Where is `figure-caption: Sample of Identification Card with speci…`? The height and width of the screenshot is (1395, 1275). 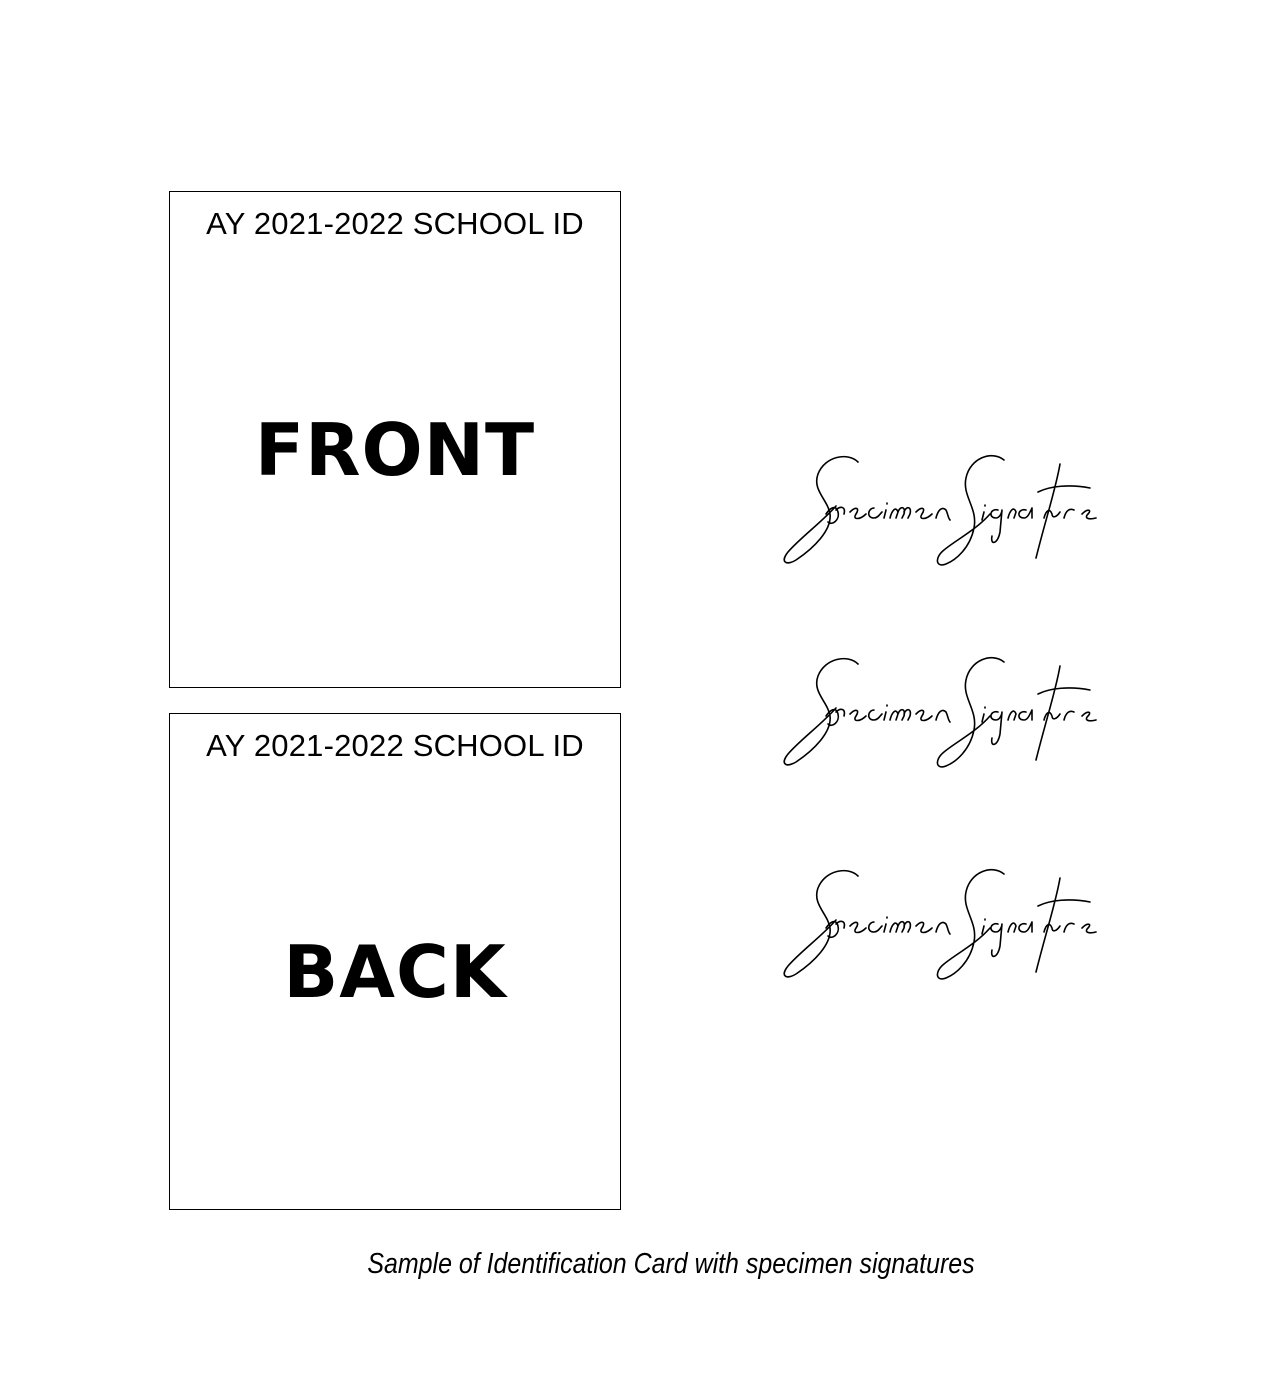
figure-caption: Sample of Identification Card with speci… is located at coordinates (671, 1264).